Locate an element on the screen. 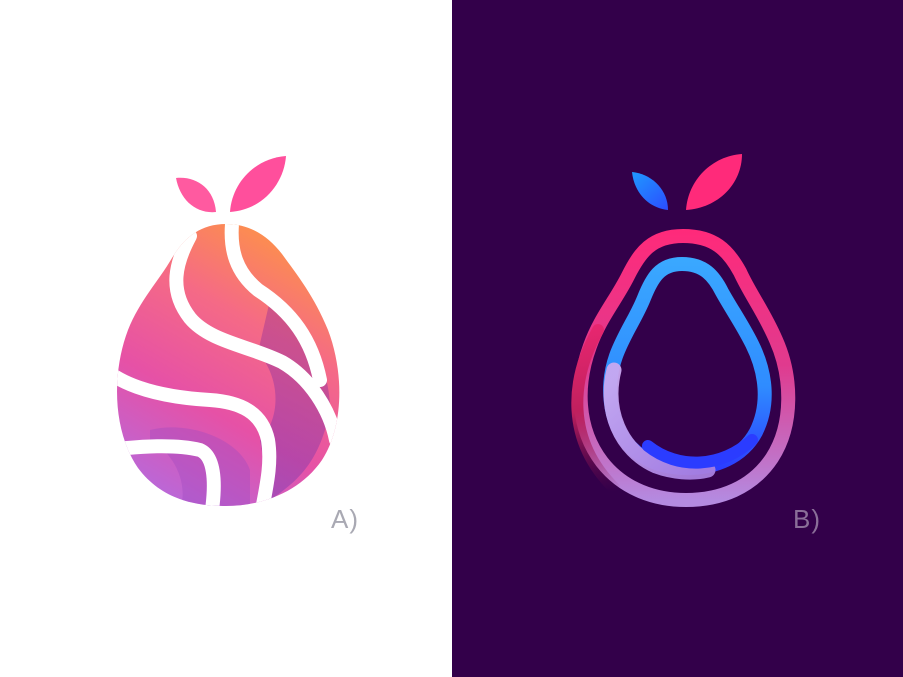 The image size is (903, 677). pear-outline-icon is located at coordinates (683, 331).